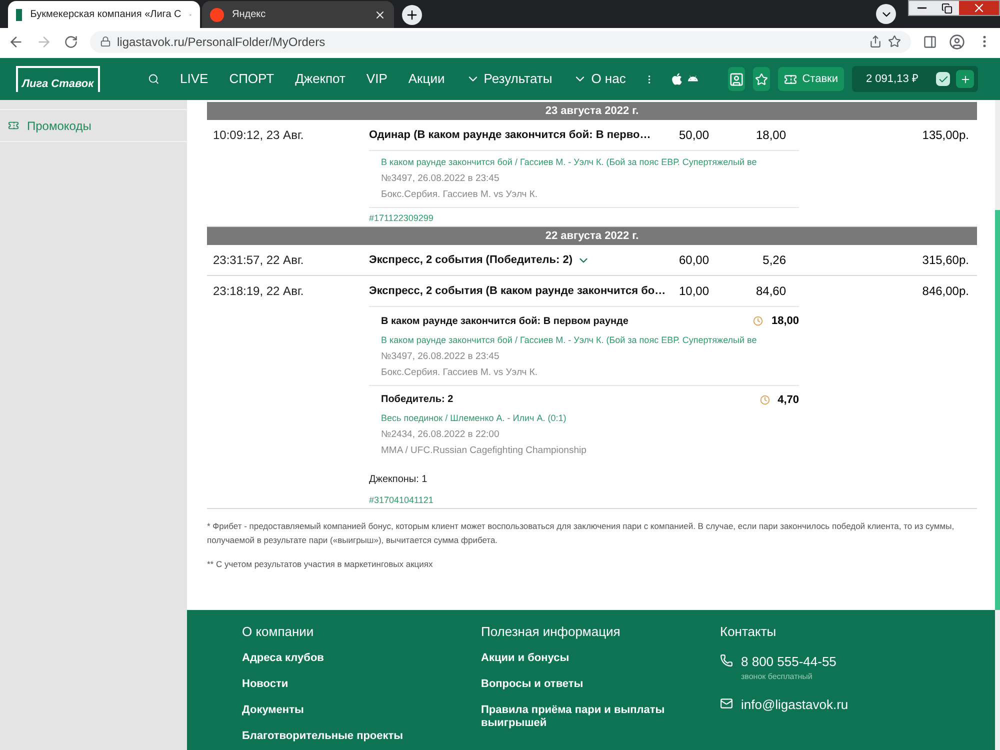  What do you see at coordinates (875, 41) in the screenshot?
I see `share-icon` at bounding box center [875, 41].